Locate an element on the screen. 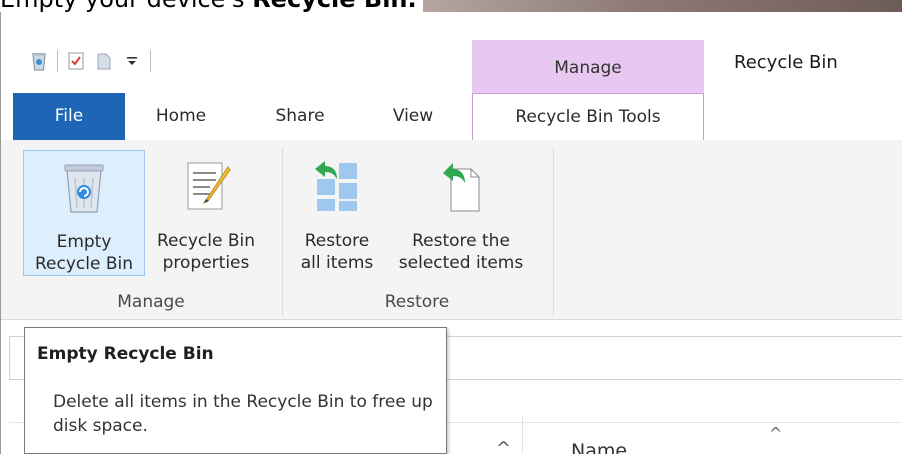  article-heading-text: Empty your device's is located at coordinates (126, 6).